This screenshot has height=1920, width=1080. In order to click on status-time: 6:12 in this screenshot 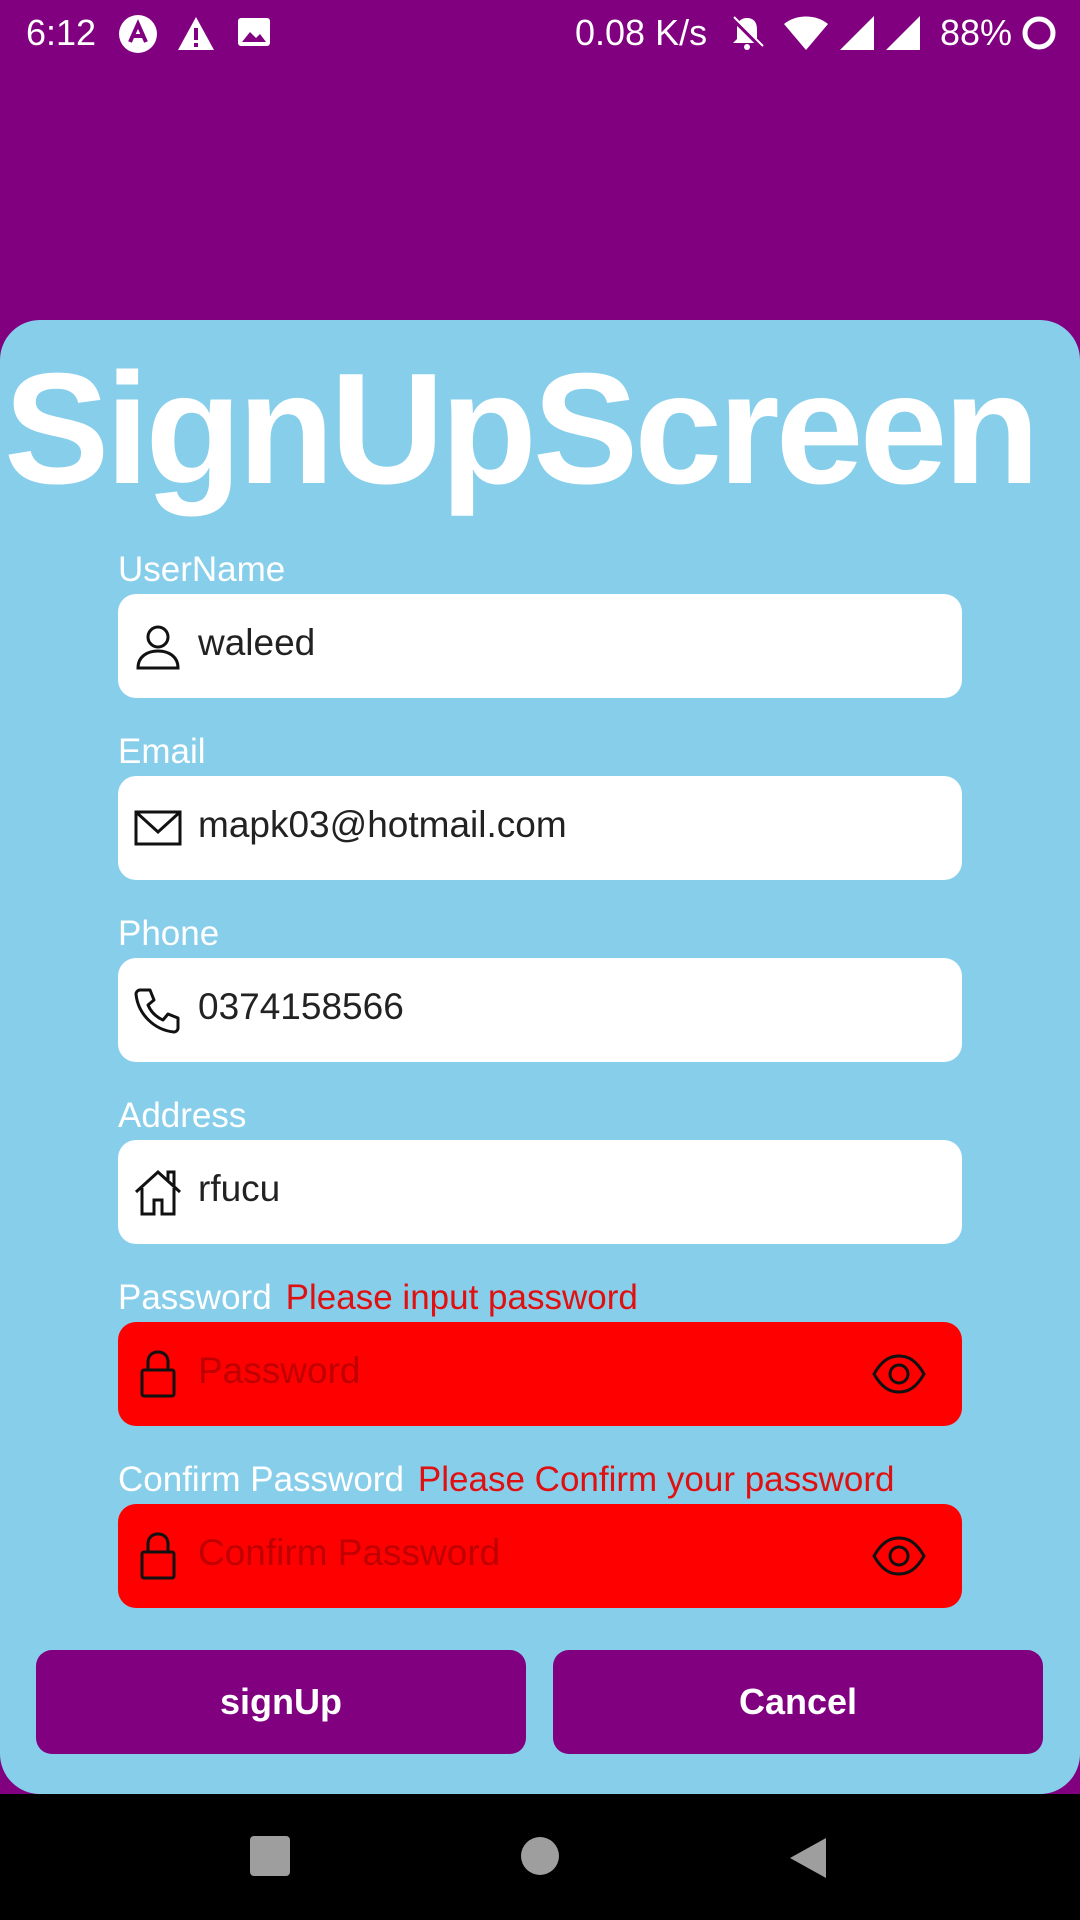, I will do `click(61, 32)`.